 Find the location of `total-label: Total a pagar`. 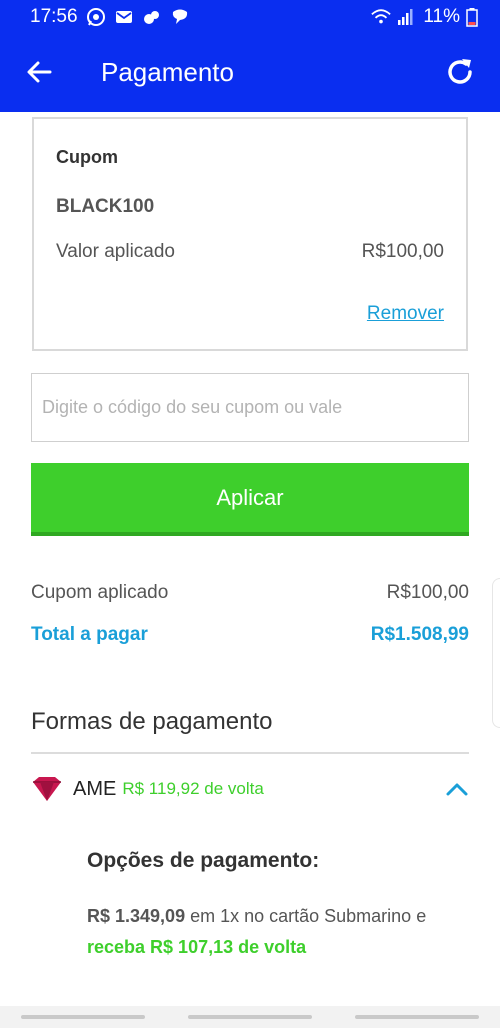

total-label: Total a pagar is located at coordinates (89, 634).